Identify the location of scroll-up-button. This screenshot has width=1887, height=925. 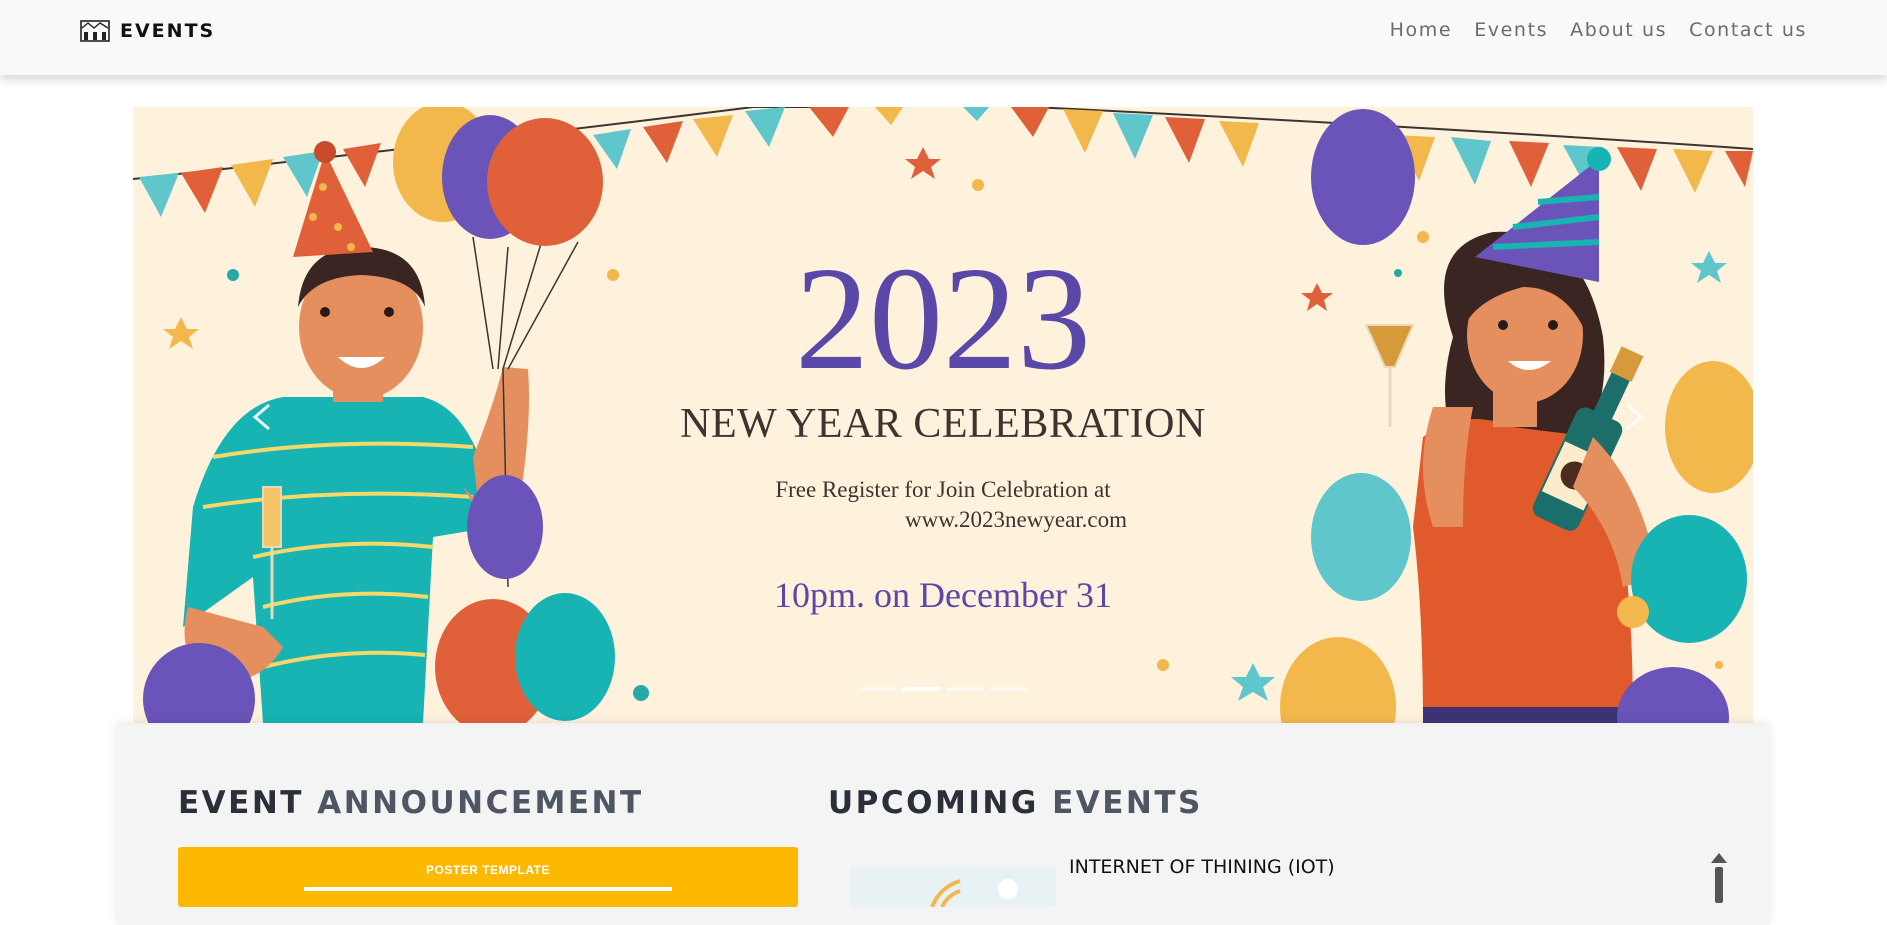
(1719, 878).